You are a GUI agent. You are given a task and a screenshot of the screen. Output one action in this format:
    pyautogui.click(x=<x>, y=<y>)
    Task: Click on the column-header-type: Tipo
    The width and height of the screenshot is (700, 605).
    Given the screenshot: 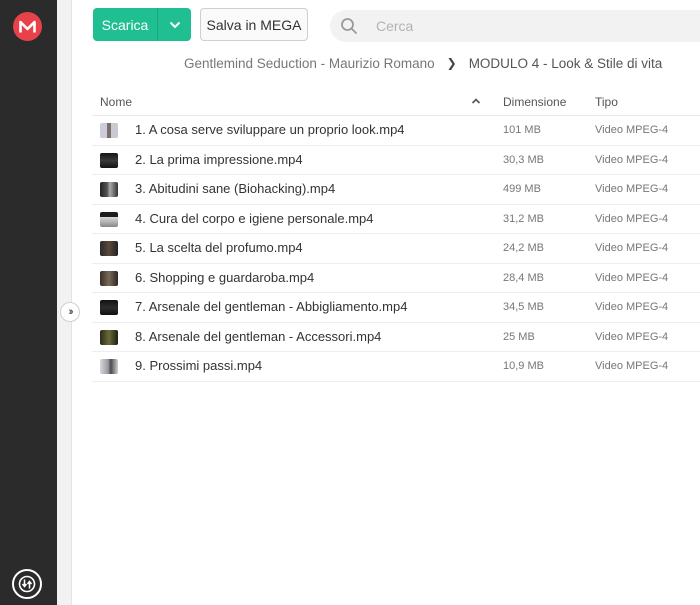 What is the action you would take?
    pyautogui.click(x=606, y=102)
    